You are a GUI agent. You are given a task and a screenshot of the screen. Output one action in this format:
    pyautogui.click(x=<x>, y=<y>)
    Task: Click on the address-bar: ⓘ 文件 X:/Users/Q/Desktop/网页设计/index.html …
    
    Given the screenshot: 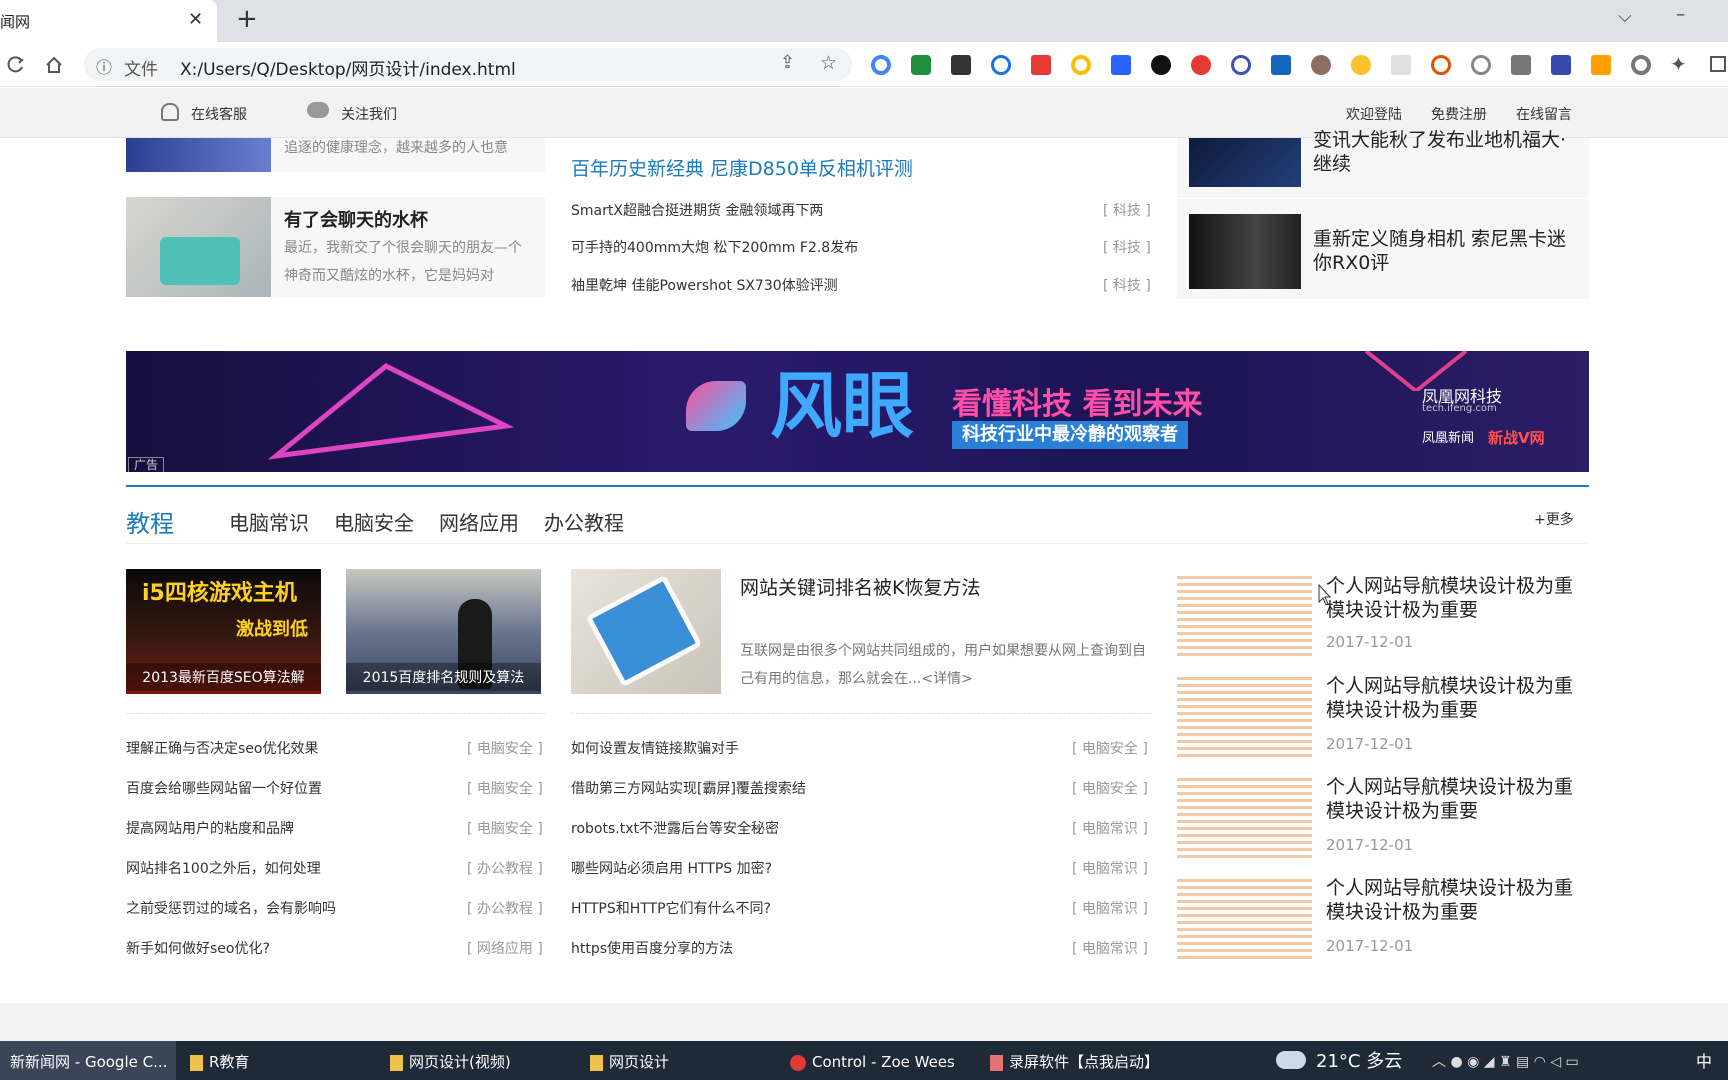 What is the action you would take?
    pyautogui.click(x=468, y=64)
    